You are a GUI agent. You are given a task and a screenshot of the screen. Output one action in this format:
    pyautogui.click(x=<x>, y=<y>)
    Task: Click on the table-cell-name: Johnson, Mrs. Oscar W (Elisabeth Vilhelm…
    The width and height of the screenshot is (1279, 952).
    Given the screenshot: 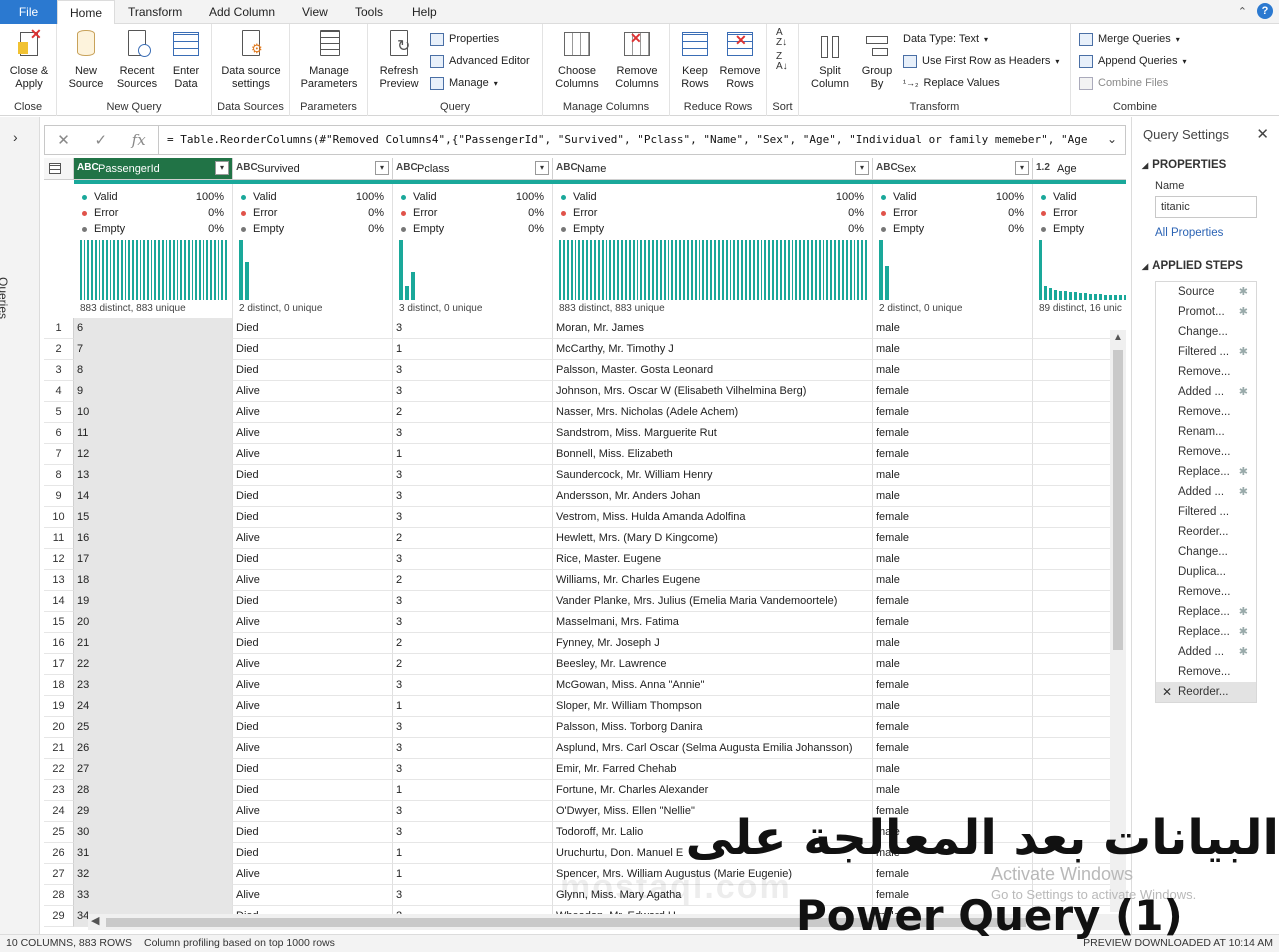 What is the action you would take?
    pyautogui.click(x=713, y=391)
    